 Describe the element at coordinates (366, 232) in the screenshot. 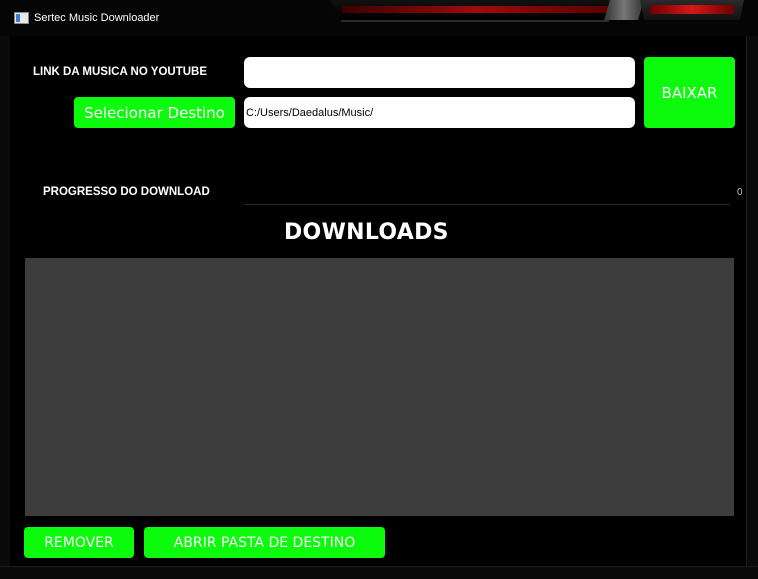

I see `downloads-heading: DOWNLOADS` at that location.